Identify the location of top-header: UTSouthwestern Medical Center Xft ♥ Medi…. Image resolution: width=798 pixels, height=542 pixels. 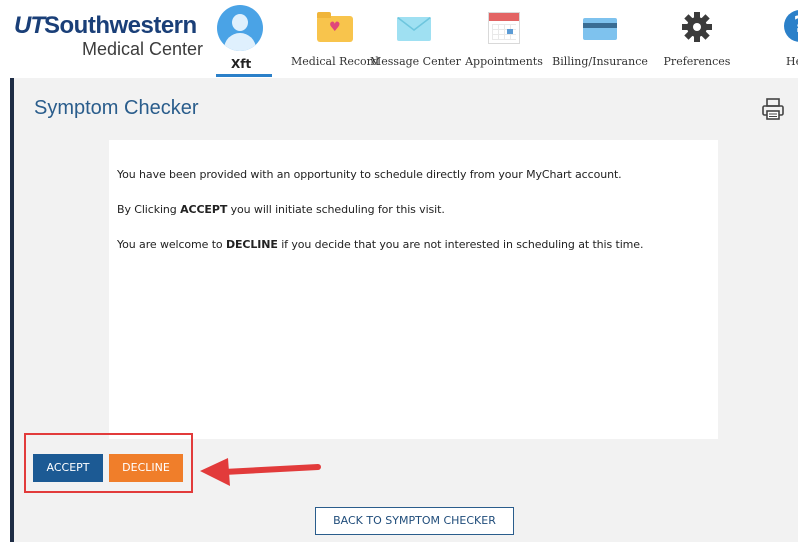
(399, 39).